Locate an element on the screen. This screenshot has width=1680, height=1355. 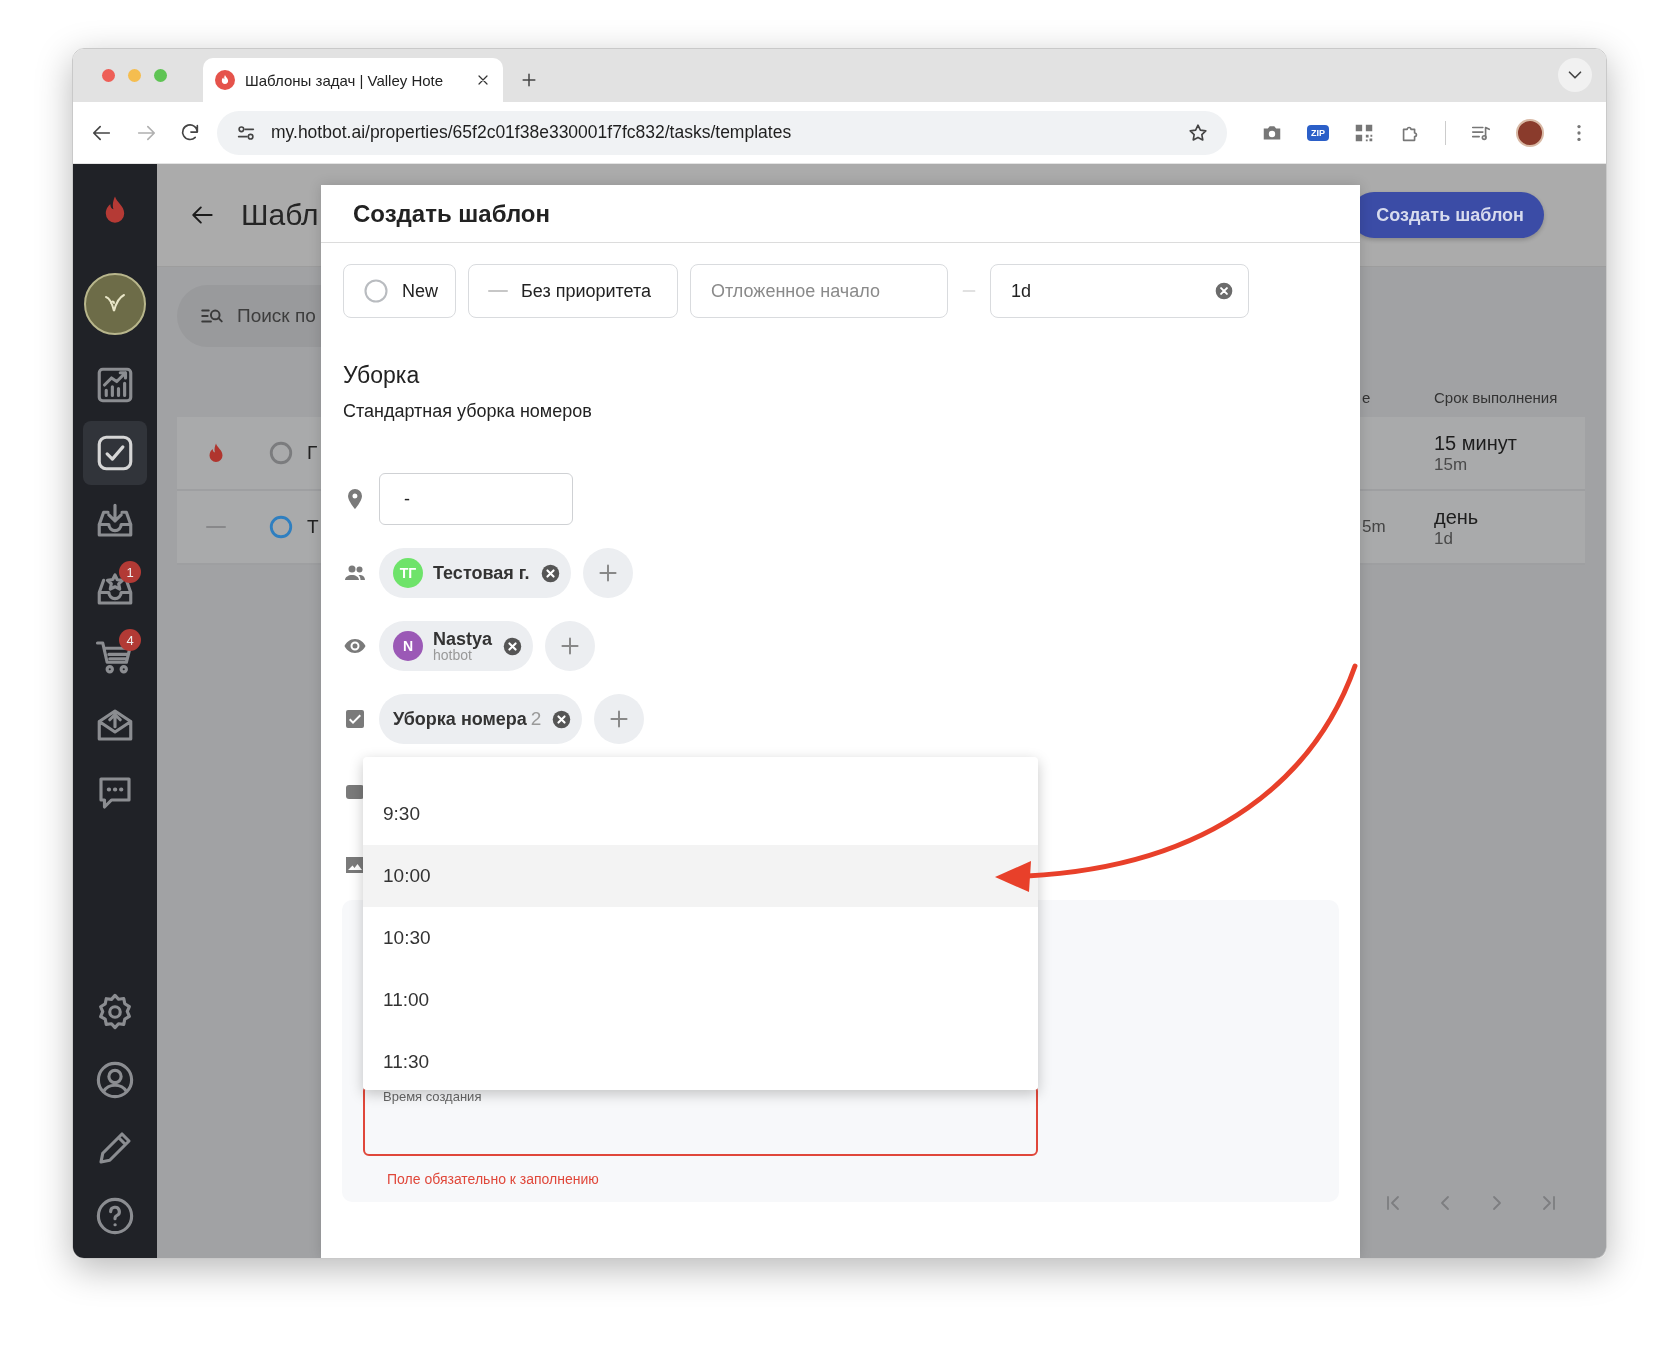
table-cell-text: 5m is located at coordinates (1374, 527).